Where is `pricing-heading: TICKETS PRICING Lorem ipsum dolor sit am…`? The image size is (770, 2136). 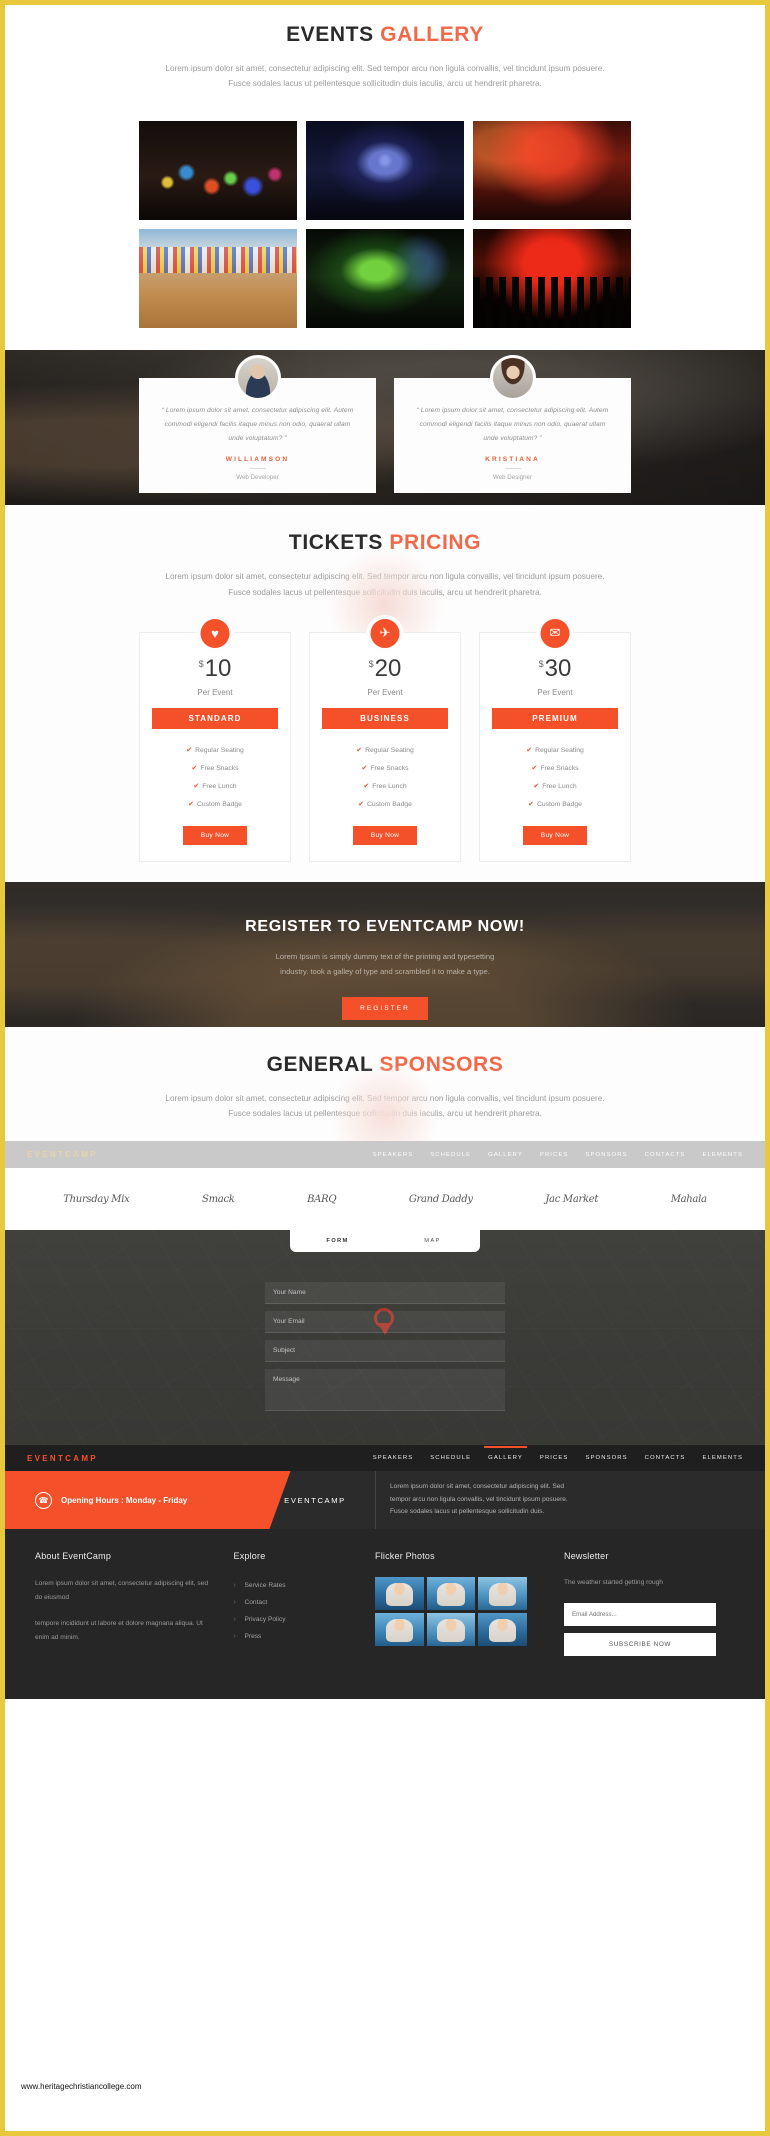 pricing-heading: TICKETS PRICING Lorem ipsum dolor sit am… is located at coordinates (385, 565).